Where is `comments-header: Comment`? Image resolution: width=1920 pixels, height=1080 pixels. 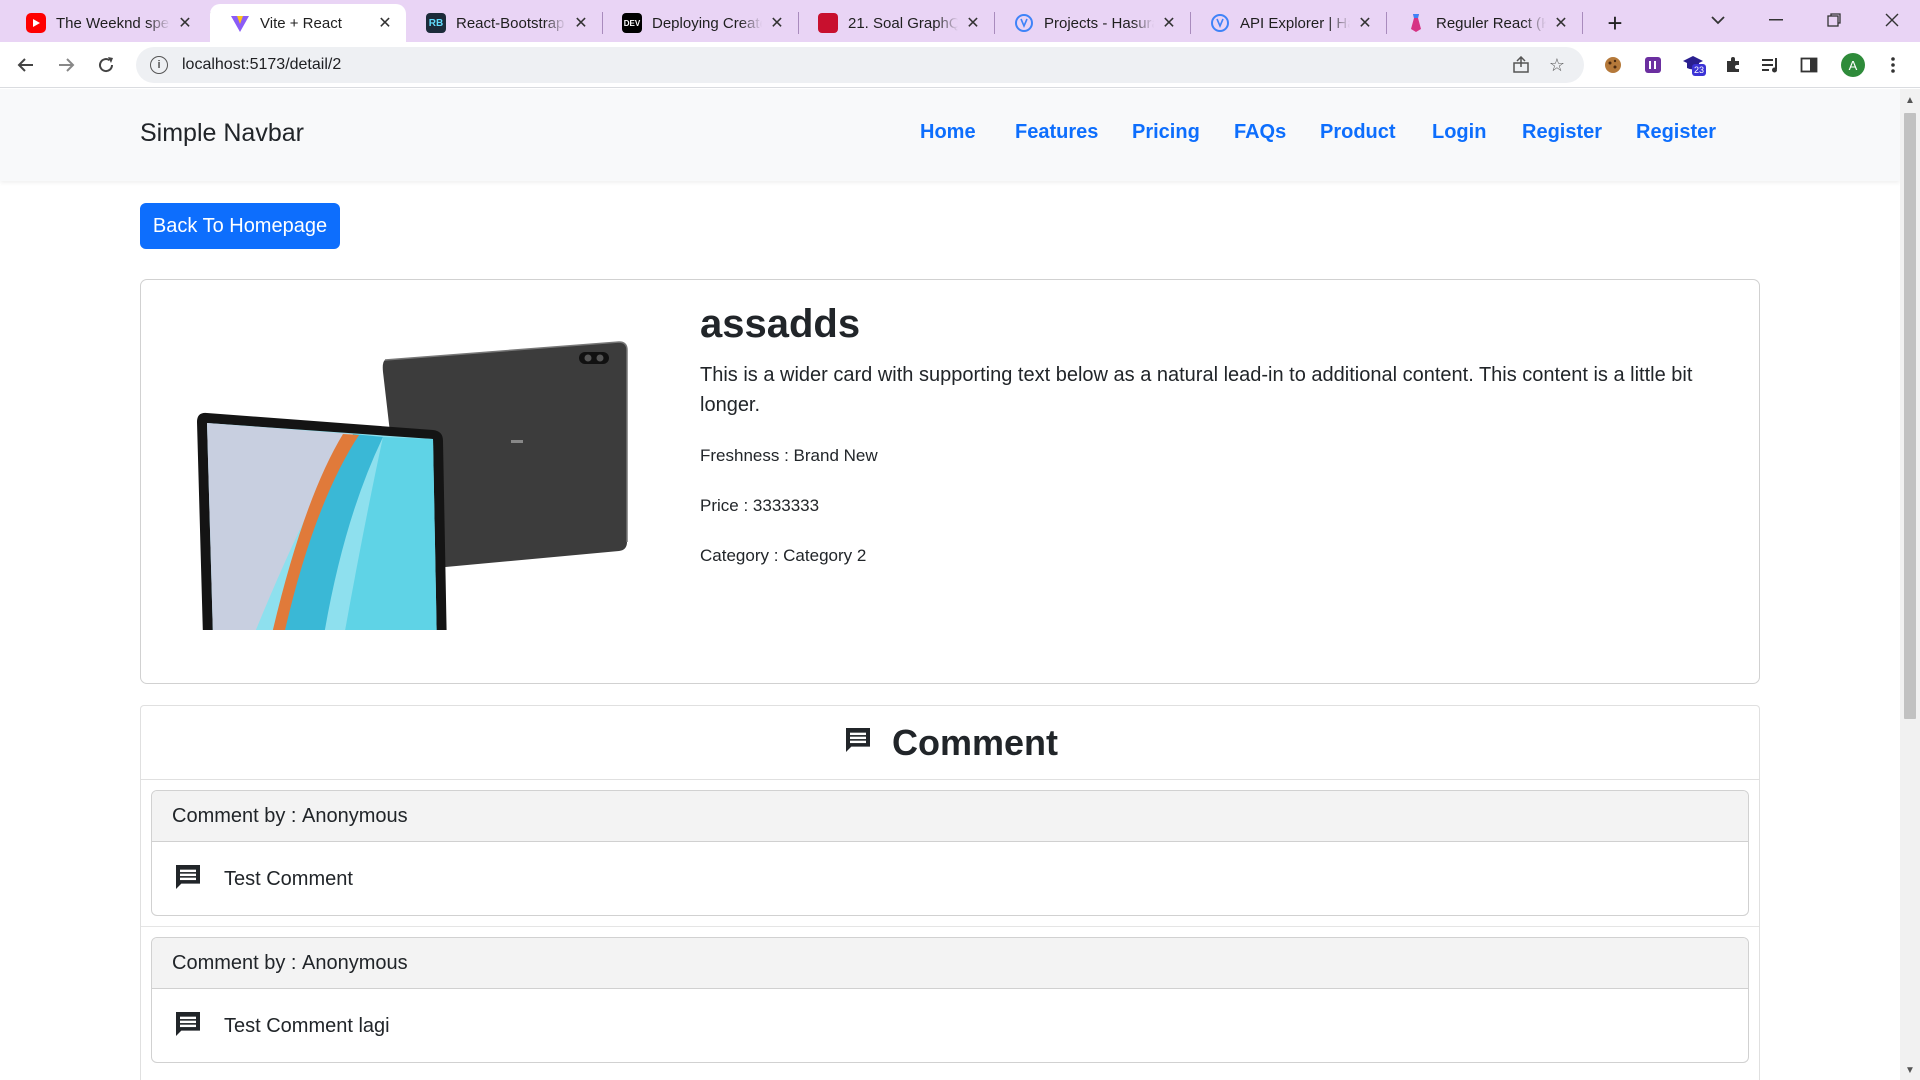 comments-header: Comment is located at coordinates (950, 743).